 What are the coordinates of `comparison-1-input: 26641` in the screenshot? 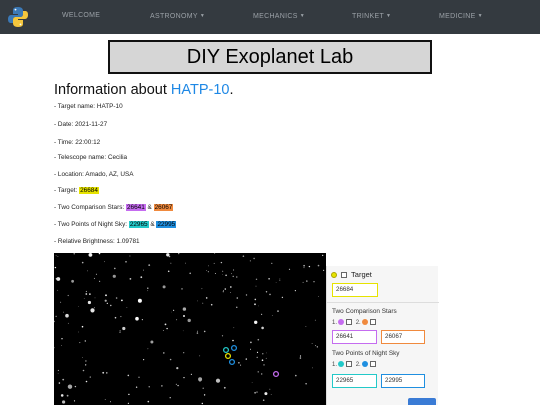 It's located at (354, 337).